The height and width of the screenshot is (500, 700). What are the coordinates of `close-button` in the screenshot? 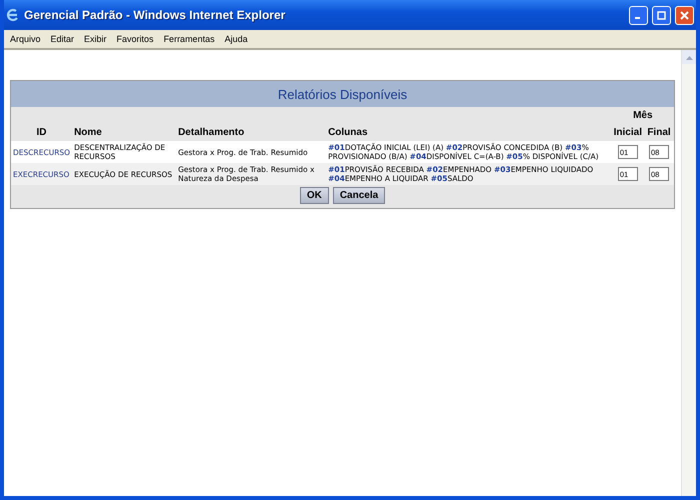 It's located at (684, 15).